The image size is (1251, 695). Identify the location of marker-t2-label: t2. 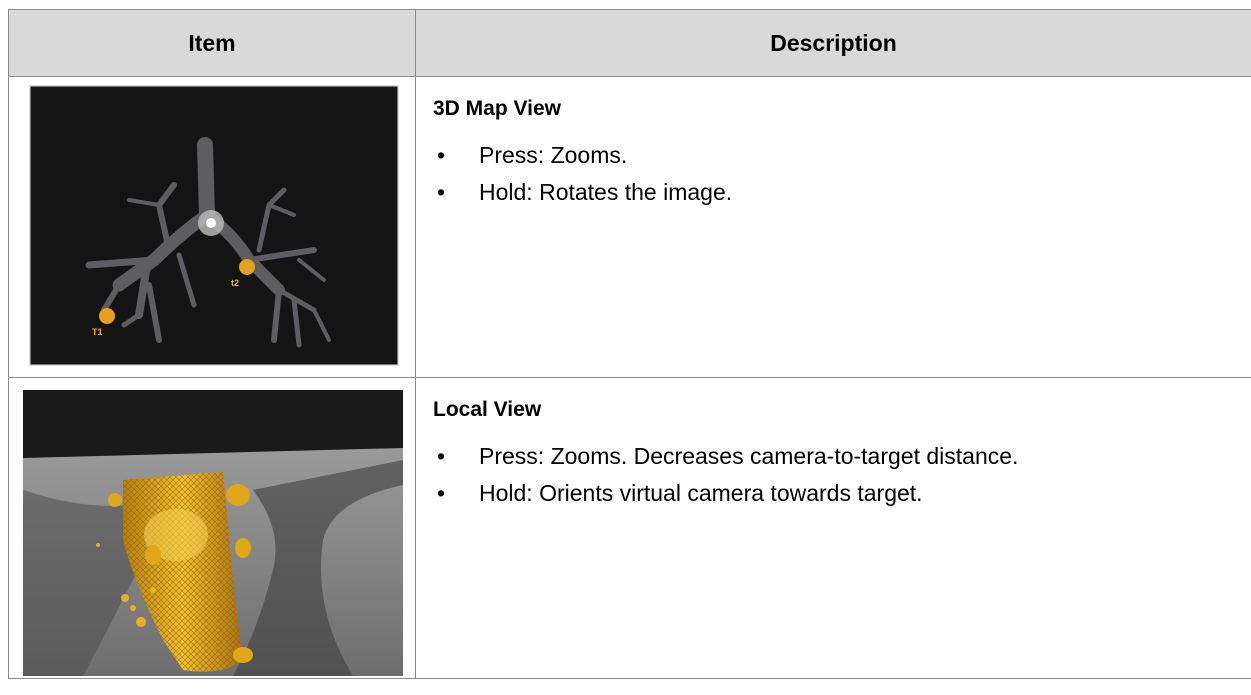
(235, 283).